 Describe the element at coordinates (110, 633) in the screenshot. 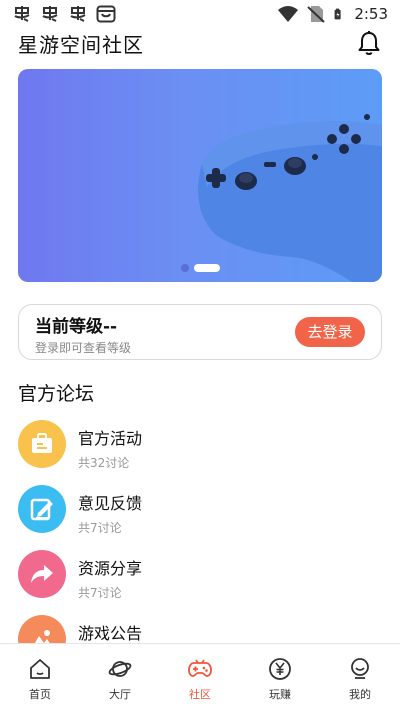

I see `forum-item-name: 游戏公告` at that location.